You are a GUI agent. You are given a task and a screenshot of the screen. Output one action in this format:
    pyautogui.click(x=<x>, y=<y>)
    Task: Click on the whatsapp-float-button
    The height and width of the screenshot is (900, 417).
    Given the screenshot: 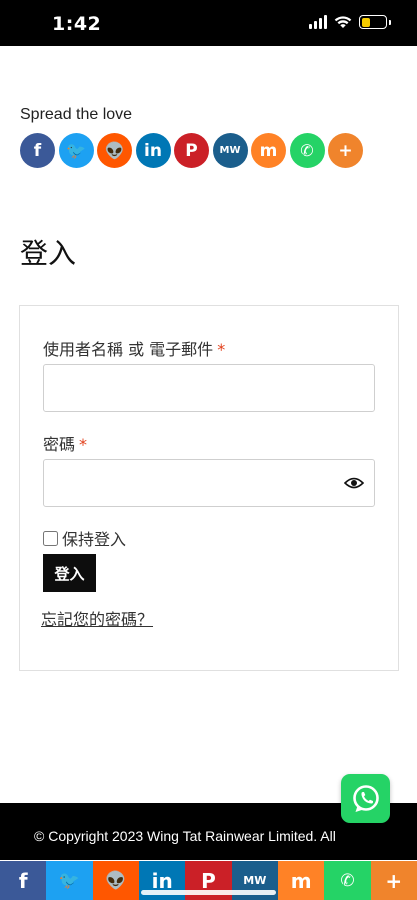 What is the action you would take?
    pyautogui.click(x=365, y=798)
    